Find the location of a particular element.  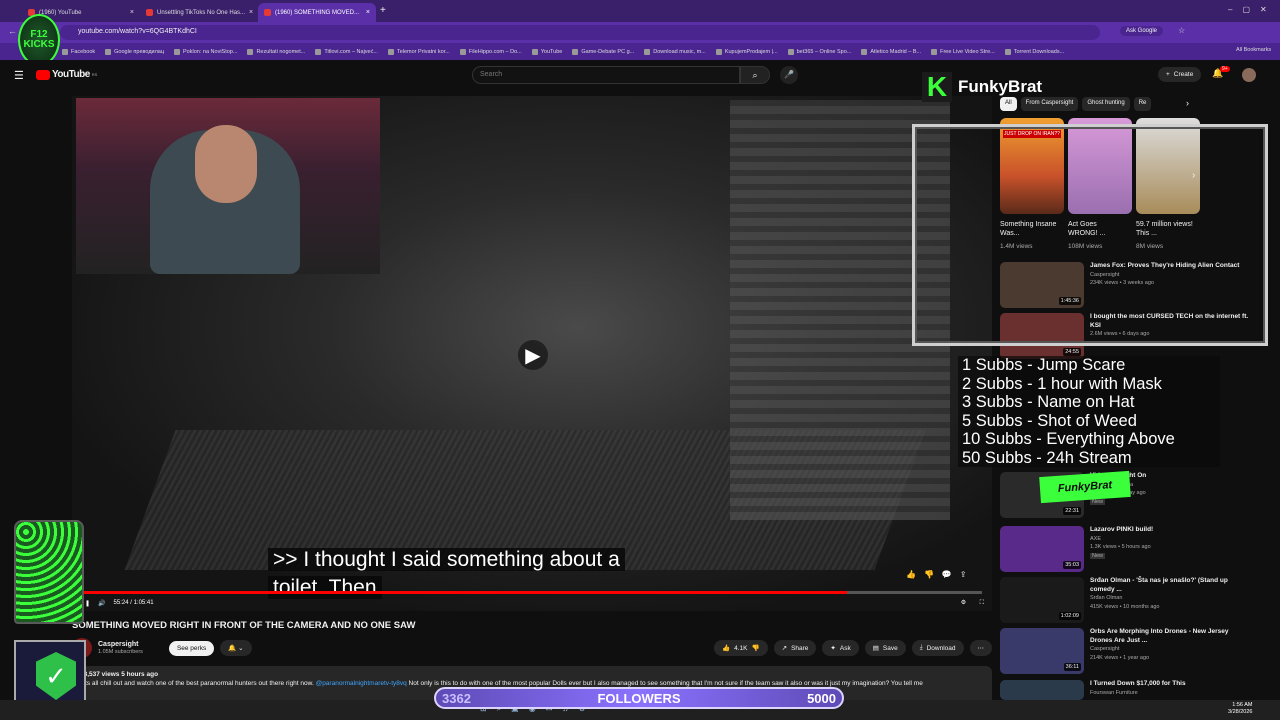

like-button: 👍 4.1K 👎 is located at coordinates (741, 648).